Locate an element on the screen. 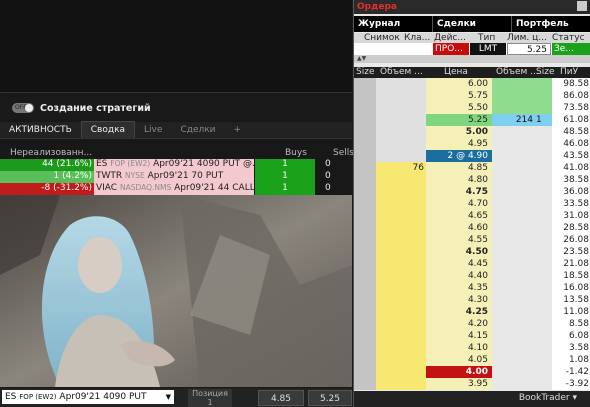  book-row: 4.00 -1.42 is located at coordinates (472, 372).